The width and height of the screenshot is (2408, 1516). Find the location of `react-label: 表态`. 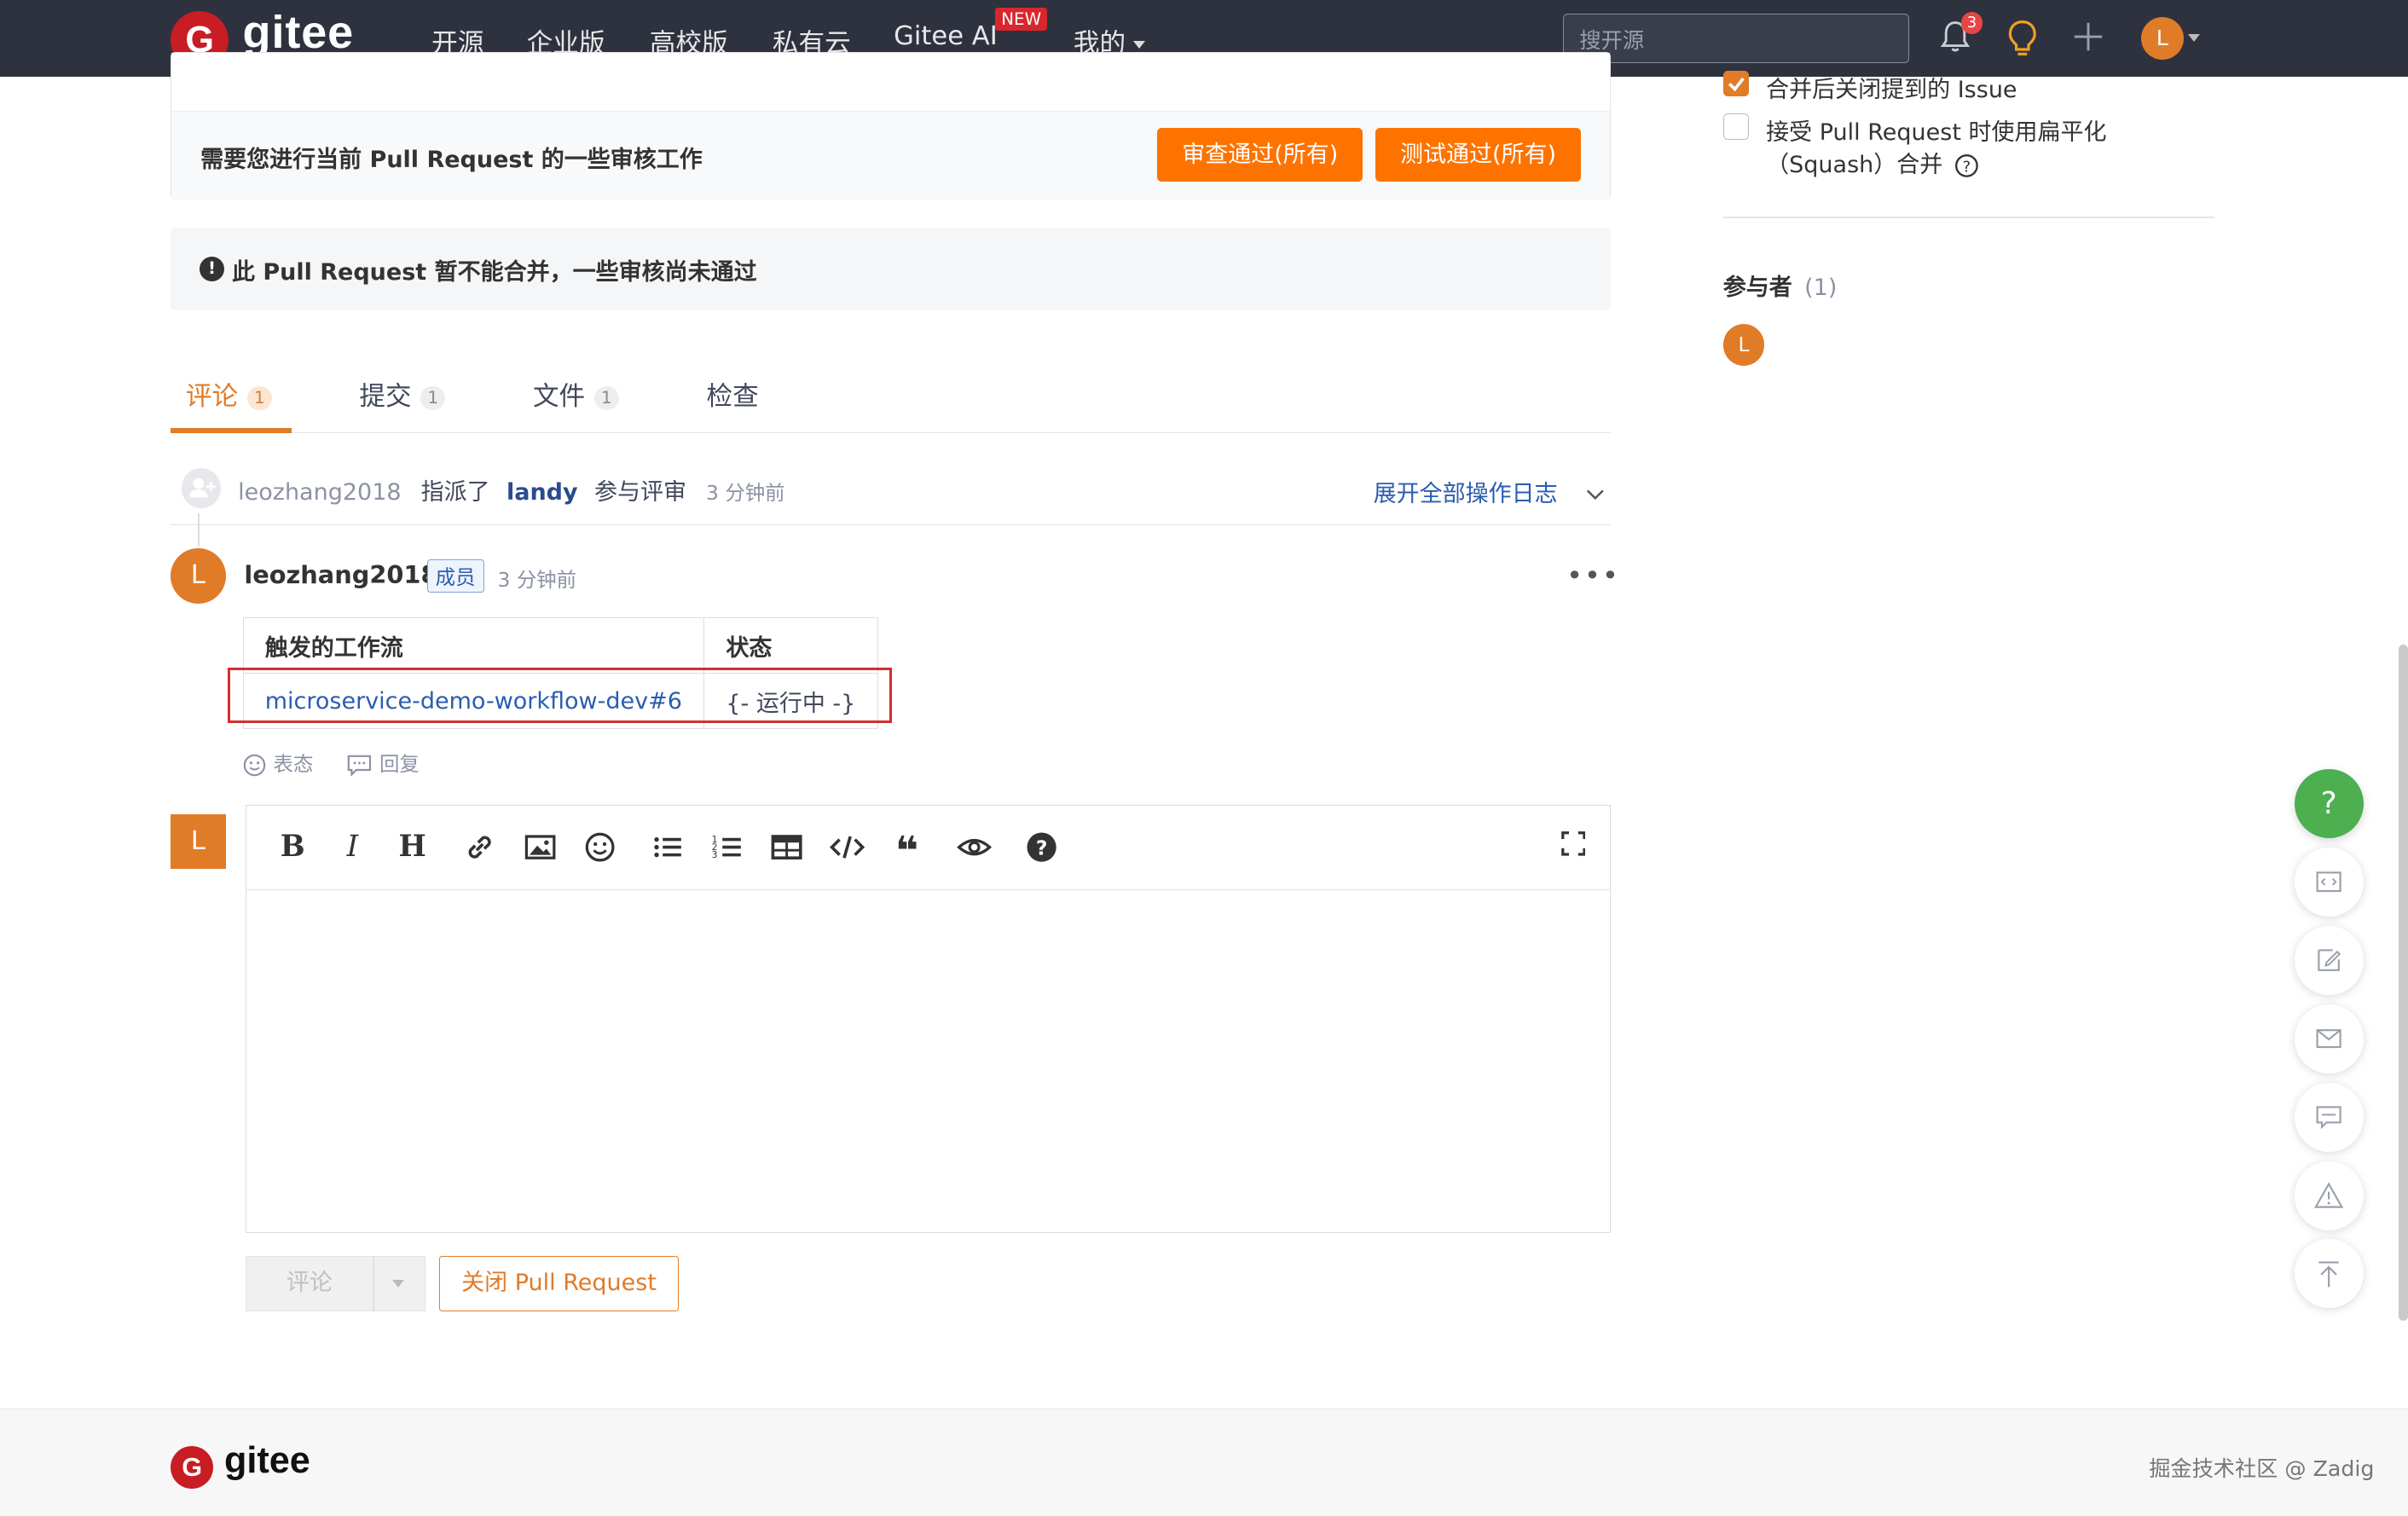

react-label: 表态 is located at coordinates (293, 764).